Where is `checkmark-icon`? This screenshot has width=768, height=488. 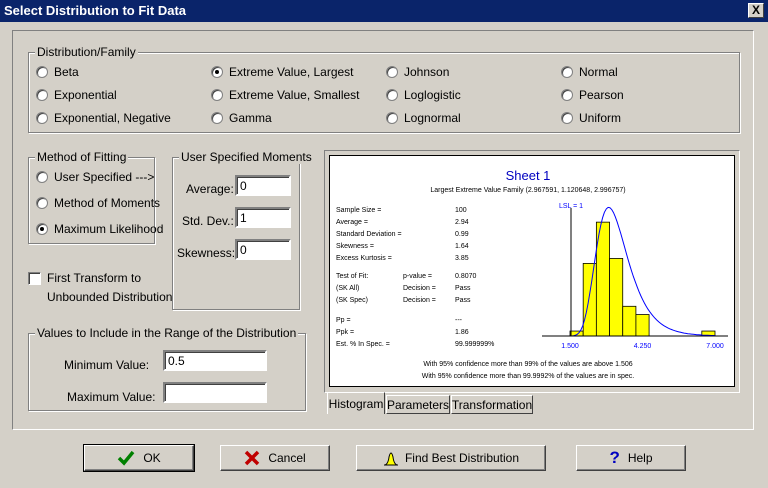
checkmark-icon is located at coordinates (126, 458).